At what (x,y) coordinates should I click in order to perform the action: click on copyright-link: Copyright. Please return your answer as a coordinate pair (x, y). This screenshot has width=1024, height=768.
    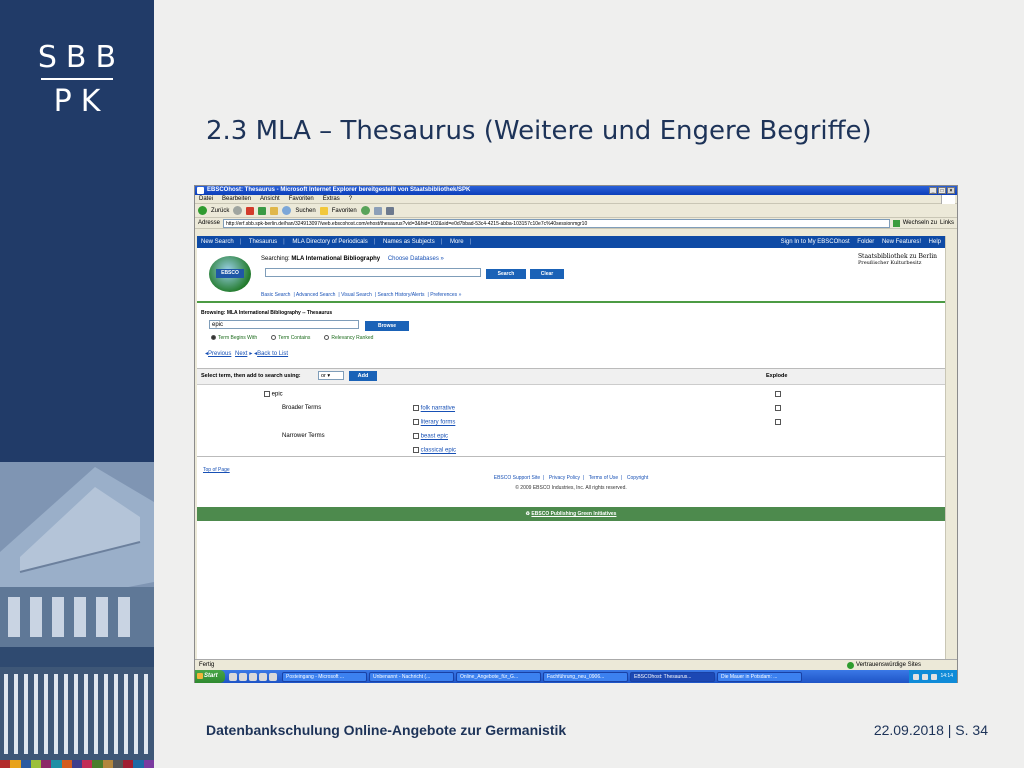
    Looking at the image, I should click on (637, 478).